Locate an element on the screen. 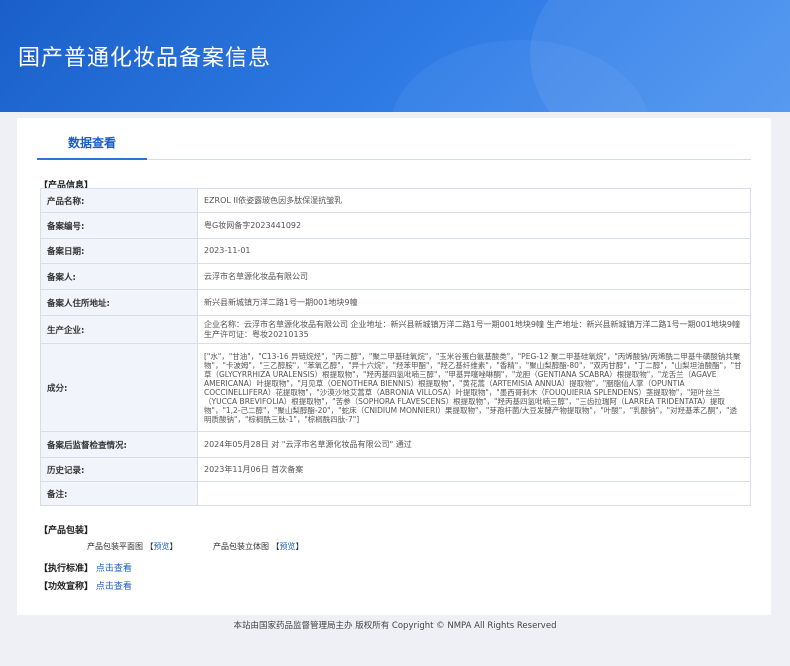 The height and width of the screenshot is (666, 790). tab-data-view: 数据查看 is located at coordinates (92, 147).